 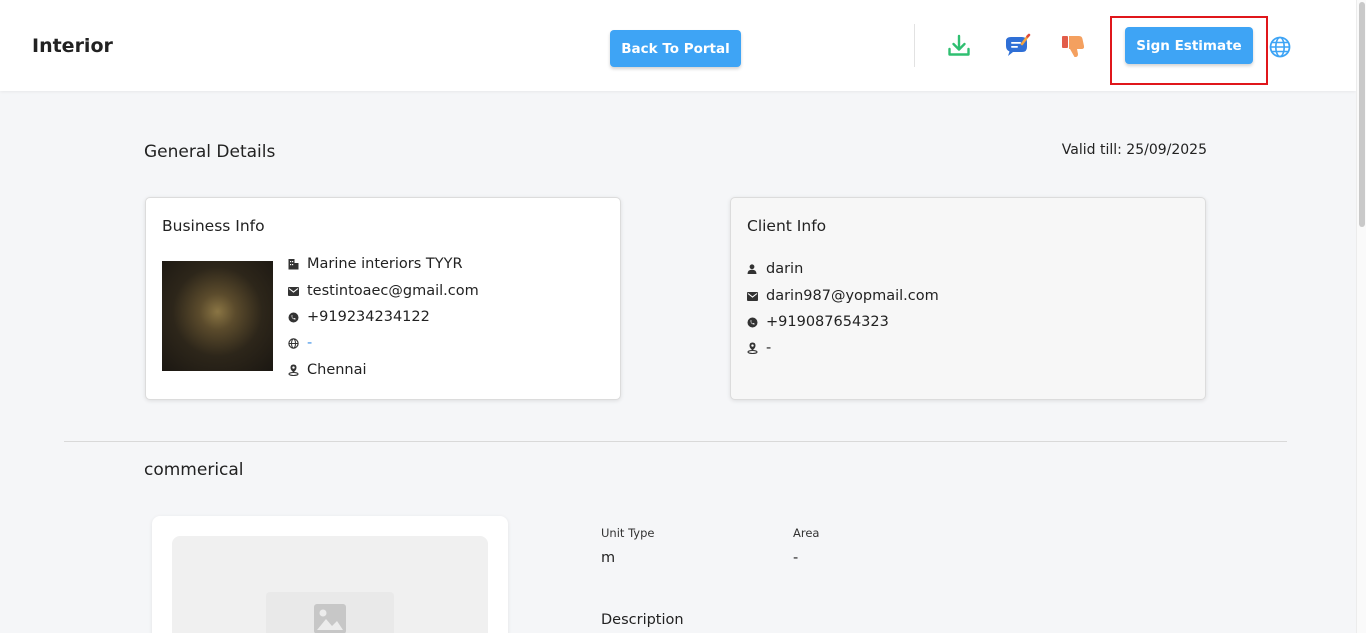 What do you see at coordinates (675, 48) in the screenshot?
I see `back-to-portal-button: Back To Portal` at bounding box center [675, 48].